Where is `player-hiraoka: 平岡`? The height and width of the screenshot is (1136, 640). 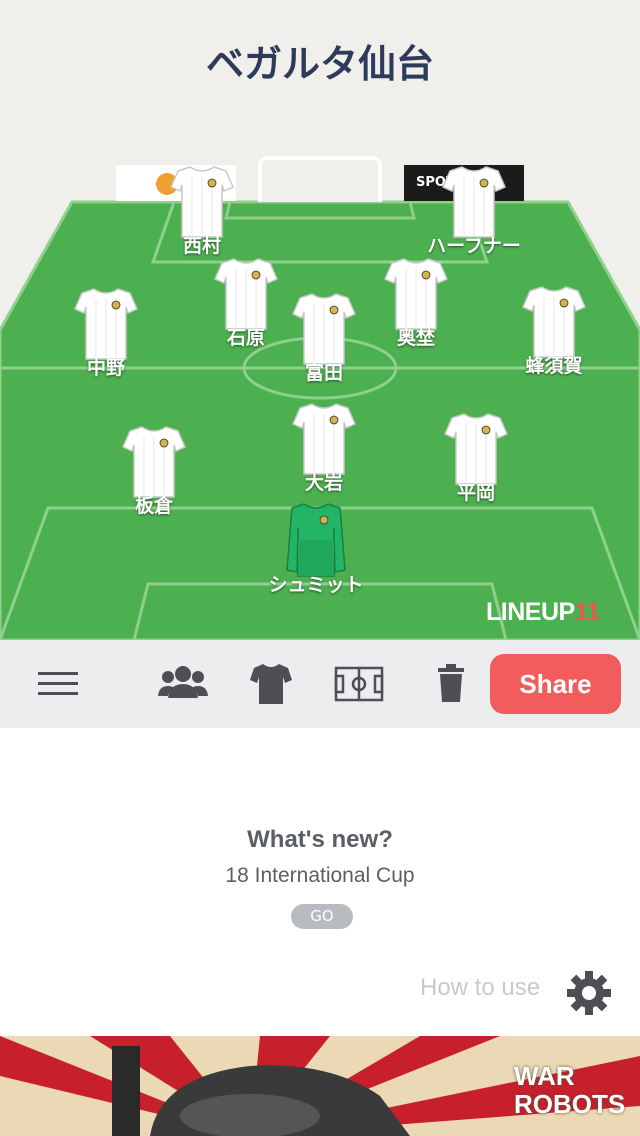 player-hiraoka: 平岡 is located at coordinates (476, 457).